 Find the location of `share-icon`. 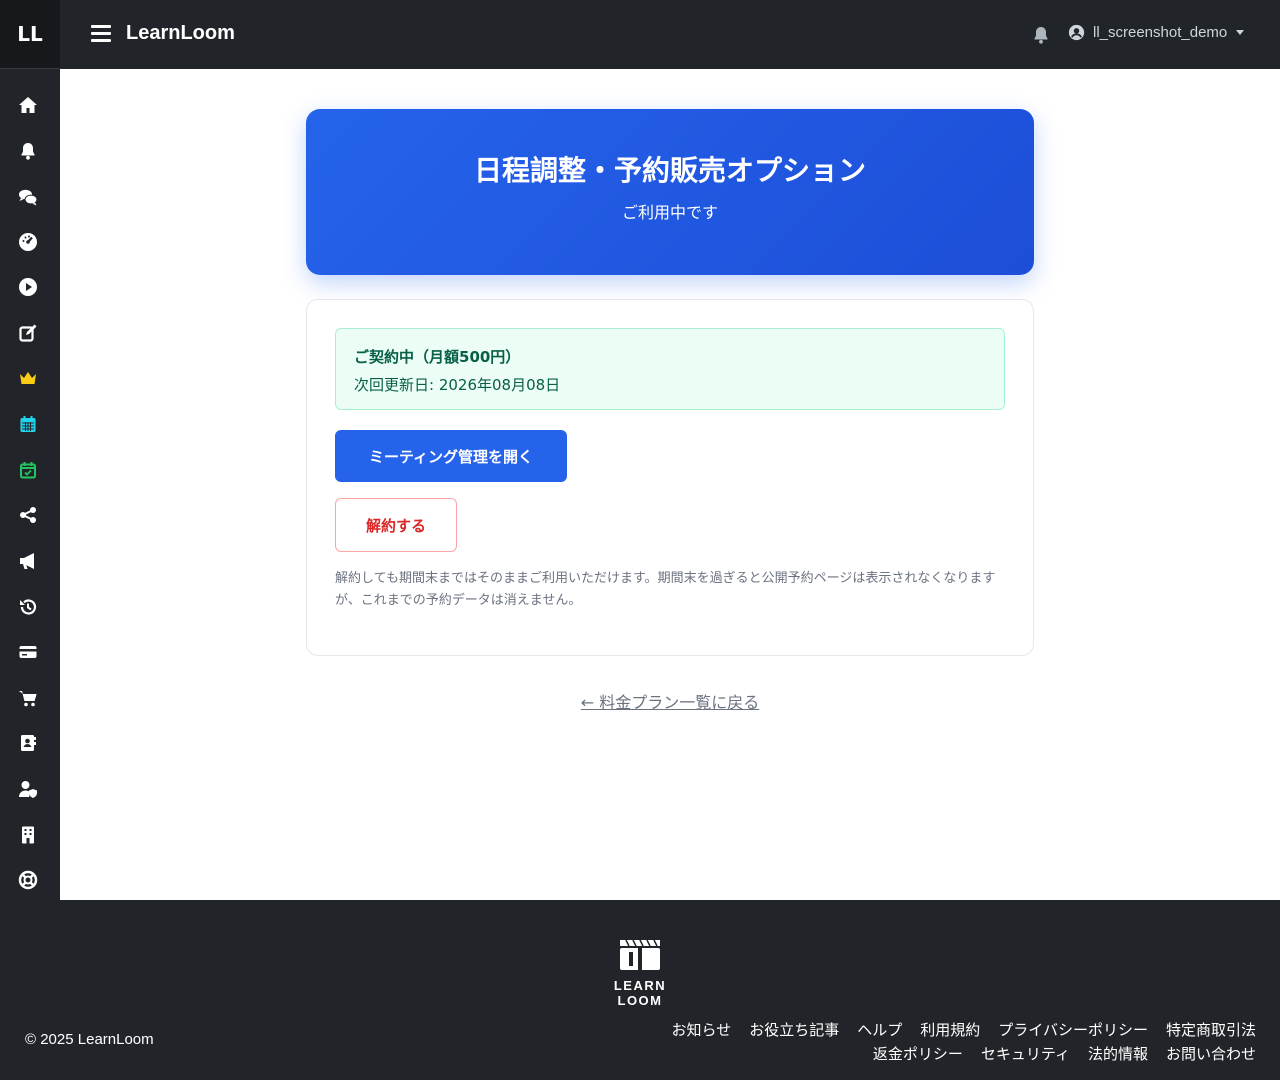

share-icon is located at coordinates (28, 515).